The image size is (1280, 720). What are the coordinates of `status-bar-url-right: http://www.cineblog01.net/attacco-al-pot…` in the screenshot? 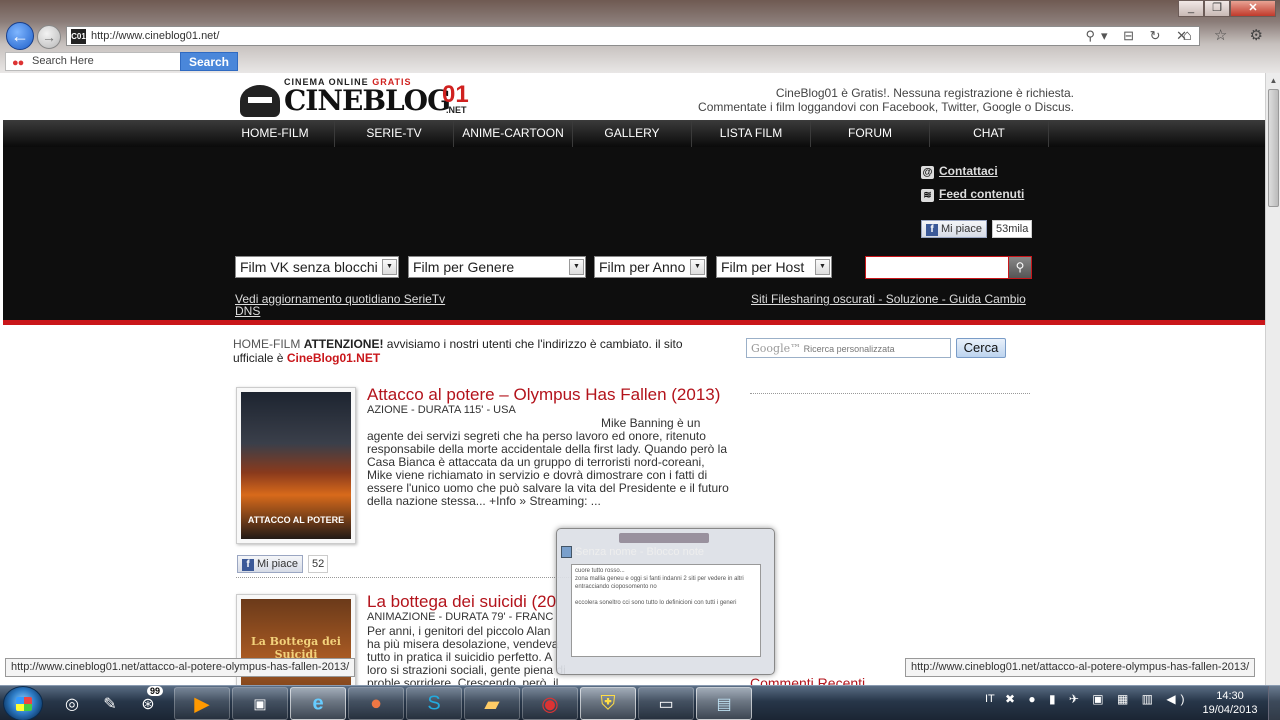 It's located at (1080, 667).